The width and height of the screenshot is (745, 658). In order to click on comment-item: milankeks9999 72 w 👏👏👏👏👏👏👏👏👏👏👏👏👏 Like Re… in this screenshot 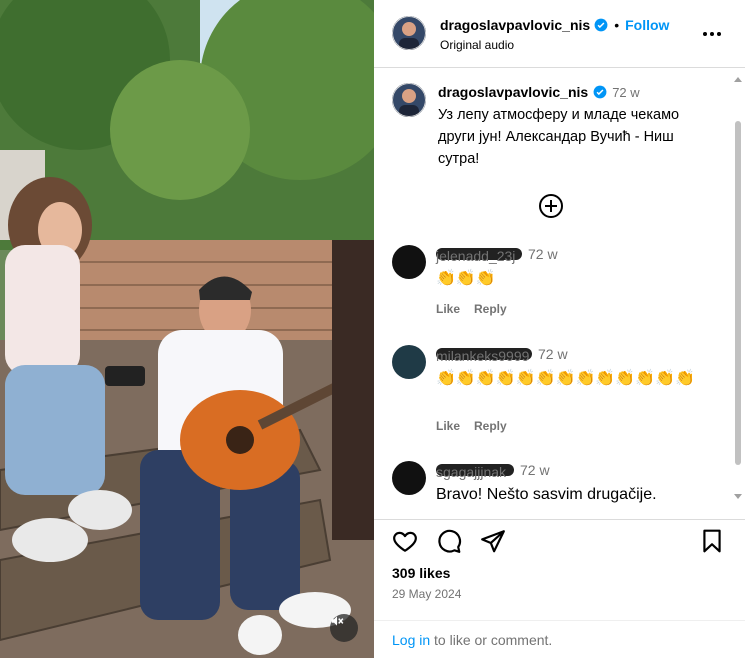, I will do `click(554, 395)`.